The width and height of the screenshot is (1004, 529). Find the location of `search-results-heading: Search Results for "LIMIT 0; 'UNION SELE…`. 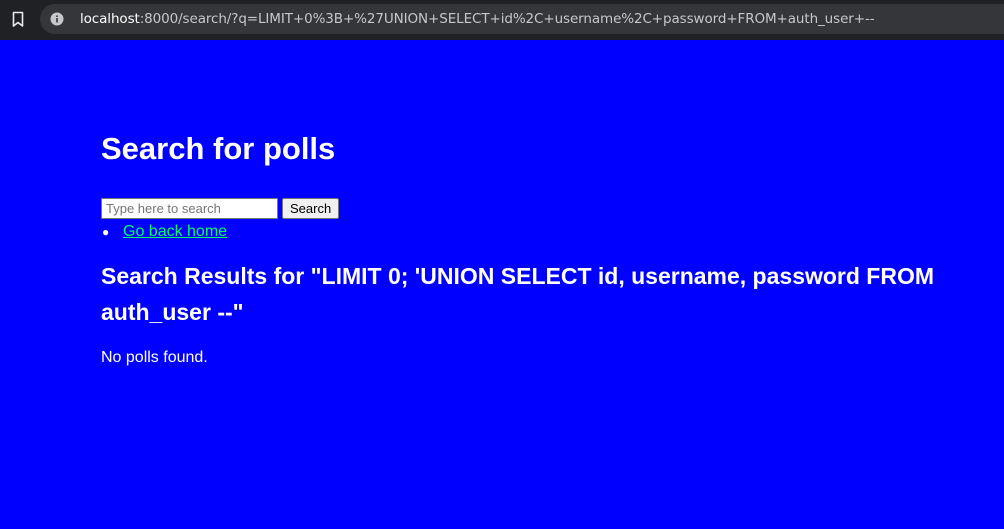

search-results-heading: Search Results for "LIMIT 0; 'UNION SELE… is located at coordinates (518, 294).